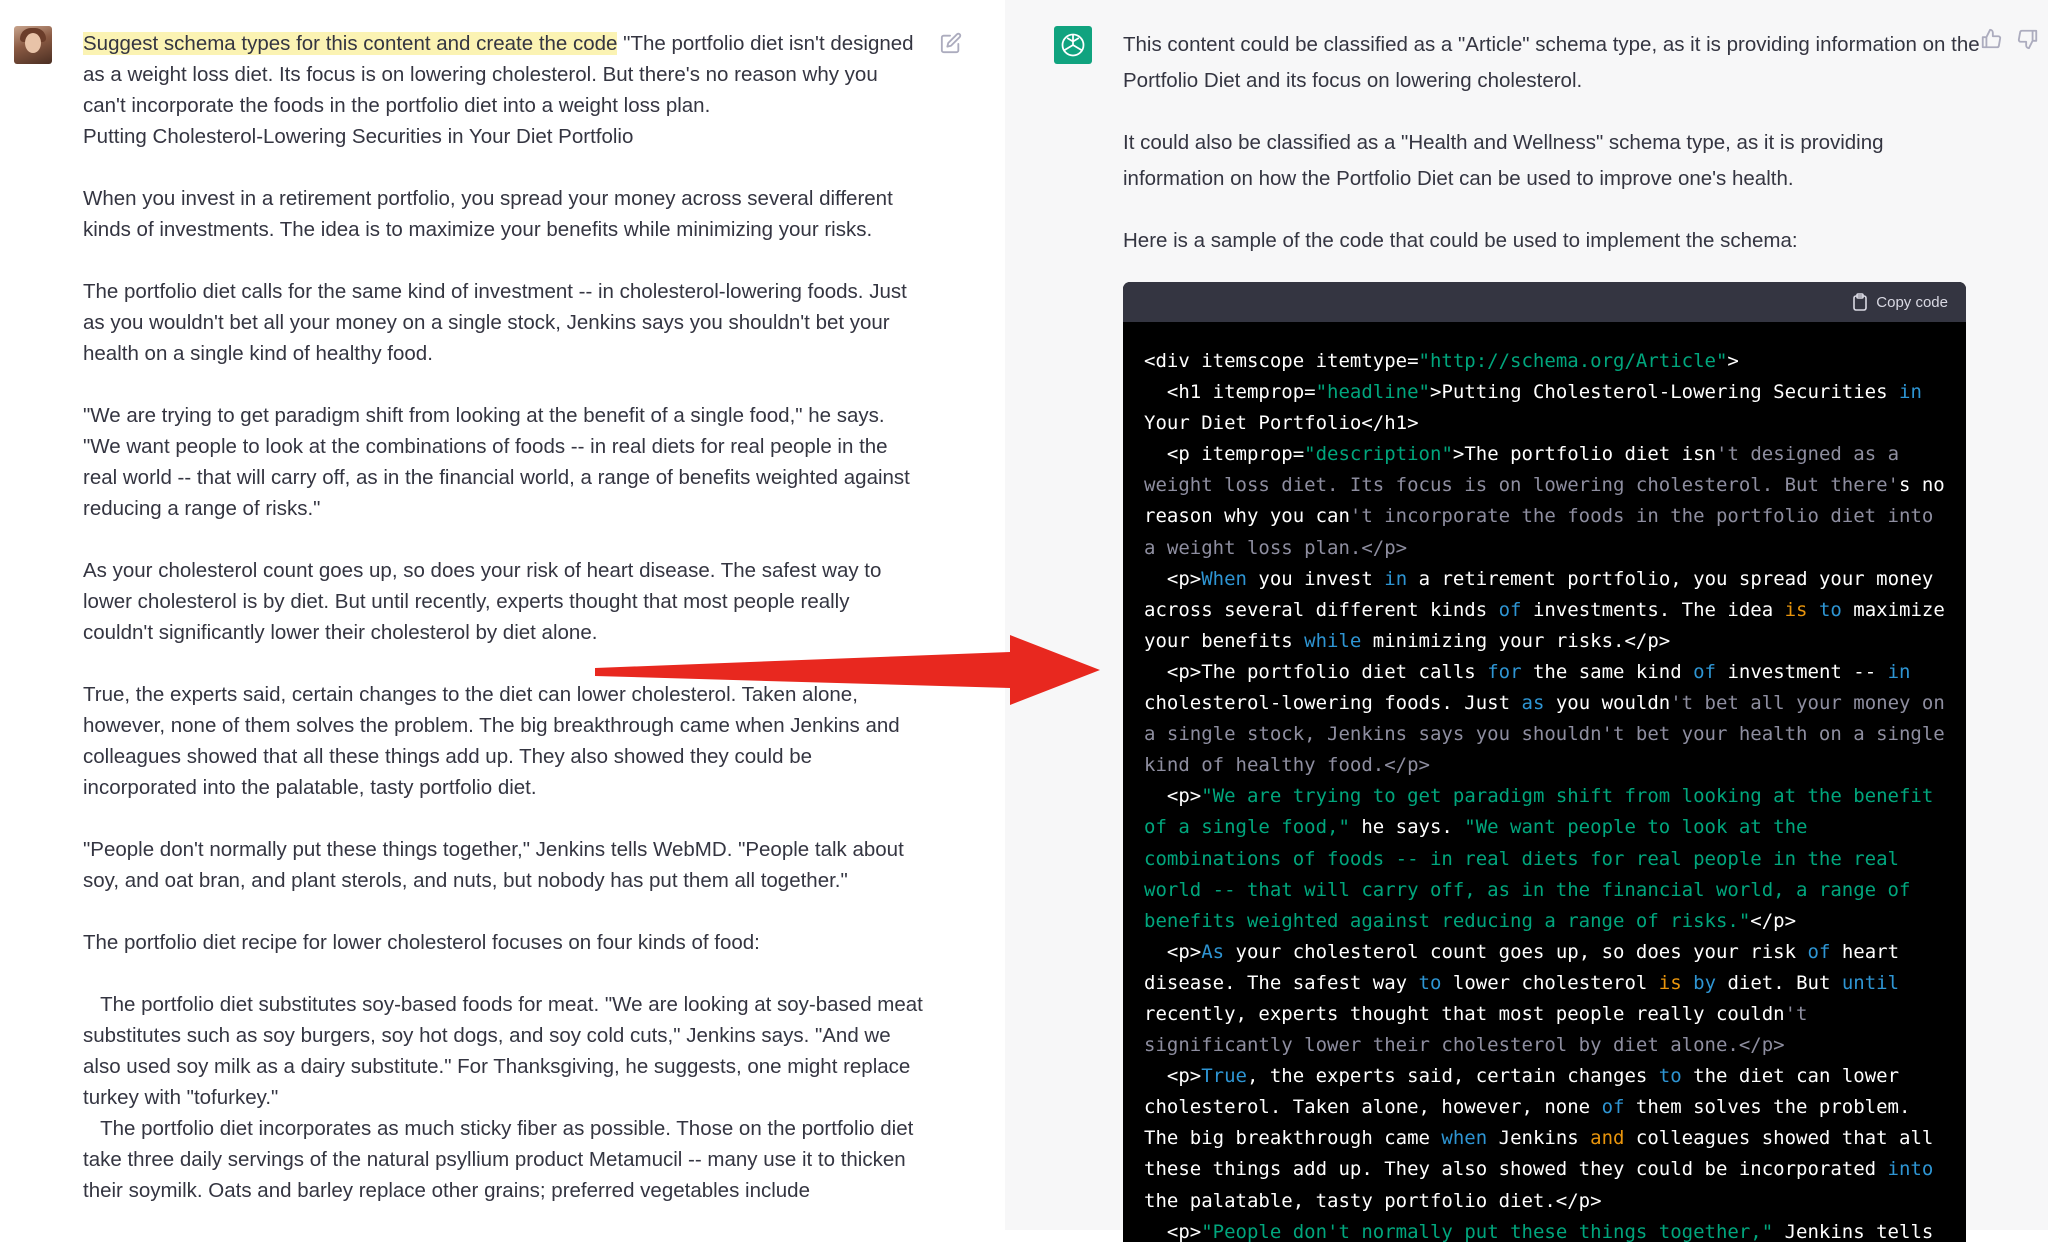  Describe the element at coordinates (1573, 361) in the screenshot. I see `code-token: "http://schema.org/Article"` at that location.